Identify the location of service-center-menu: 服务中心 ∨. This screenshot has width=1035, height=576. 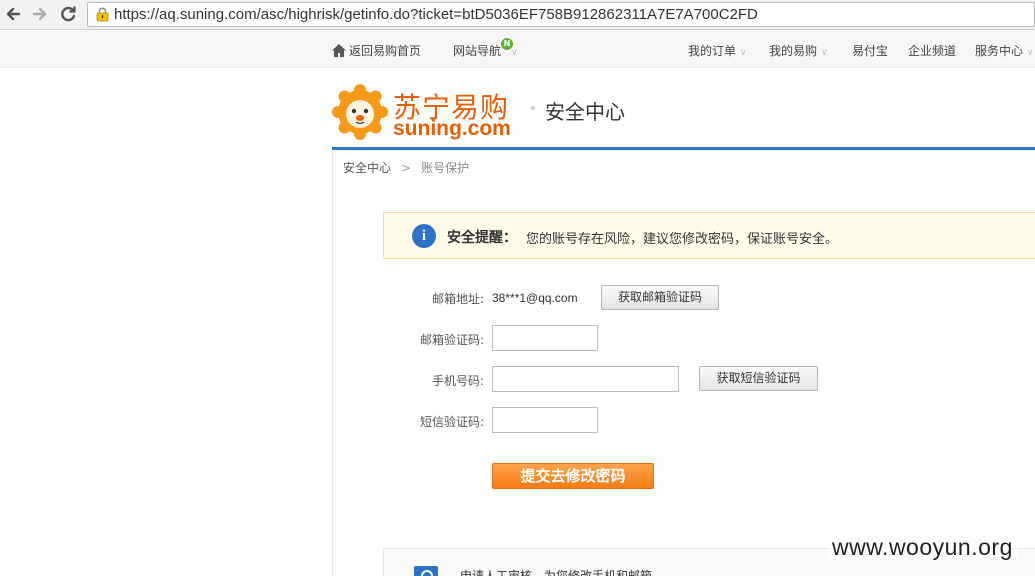
(1004, 50).